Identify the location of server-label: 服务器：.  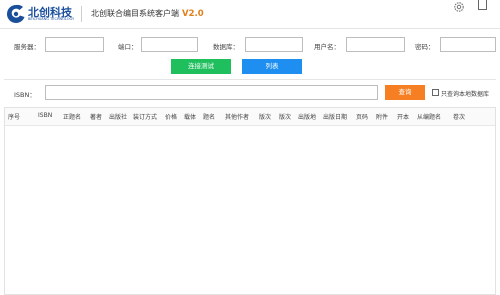
(27, 47).